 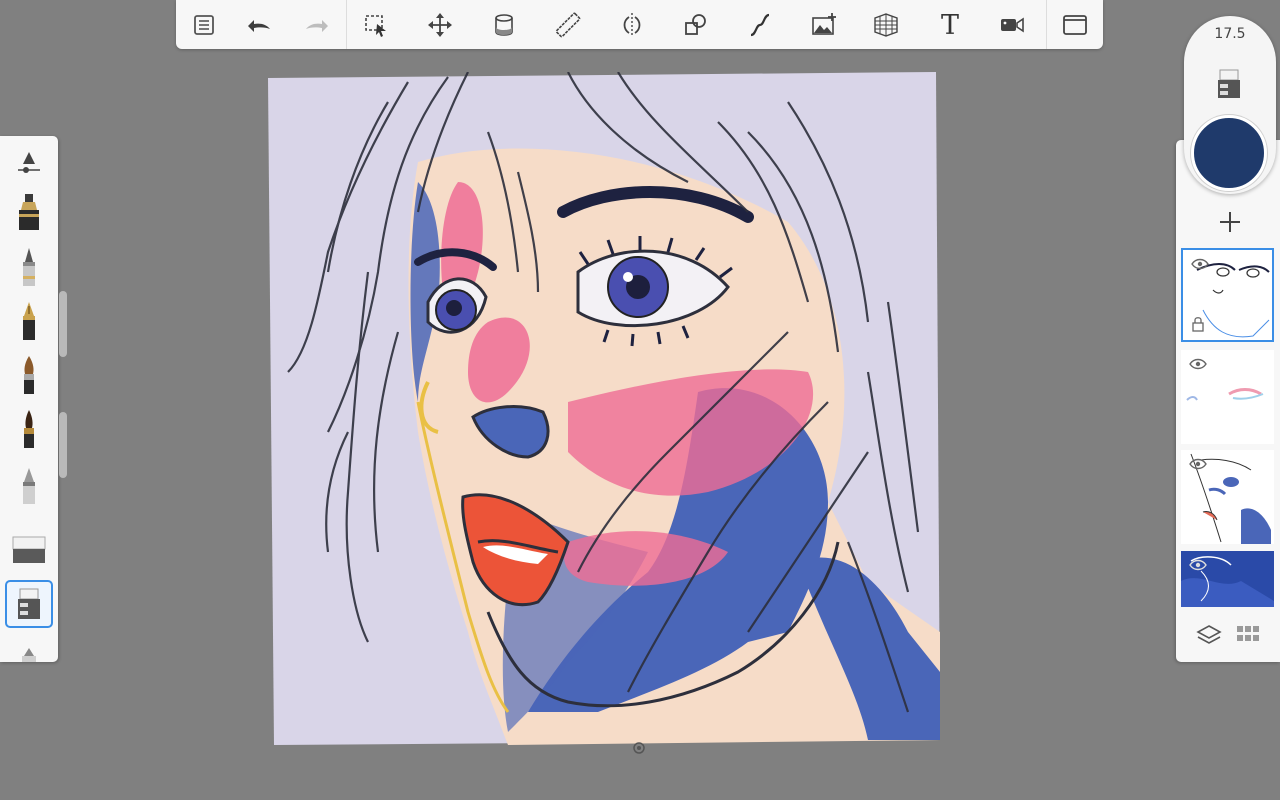 What do you see at coordinates (29, 485) in the screenshot?
I see `airbrush-icon` at bounding box center [29, 485].